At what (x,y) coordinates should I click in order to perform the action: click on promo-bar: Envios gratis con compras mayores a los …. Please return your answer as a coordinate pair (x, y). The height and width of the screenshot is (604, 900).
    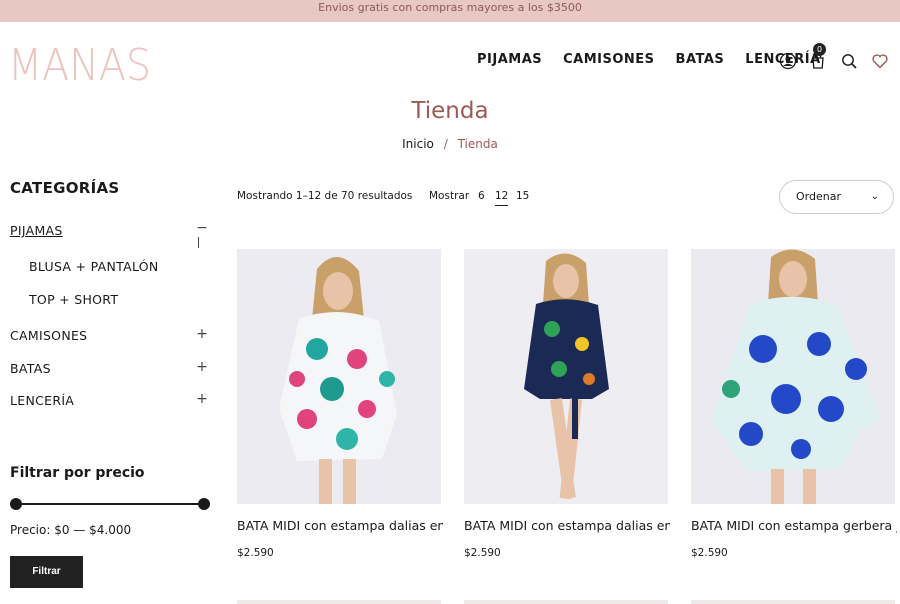
    Looking at the image, I should click on (450, 11).